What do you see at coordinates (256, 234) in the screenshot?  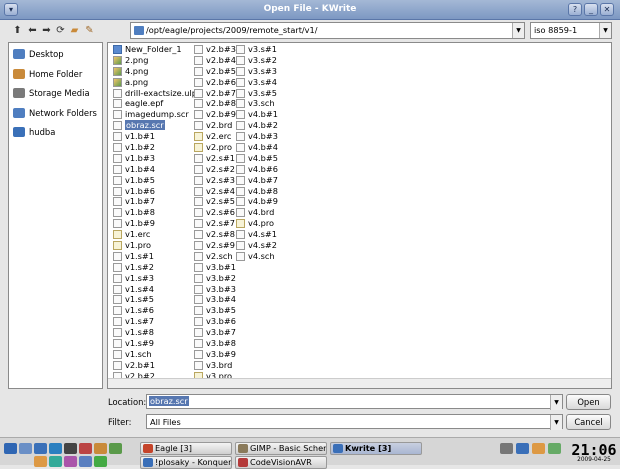 I see `file-item: v4.s#1` at bounding box center [256, 234].